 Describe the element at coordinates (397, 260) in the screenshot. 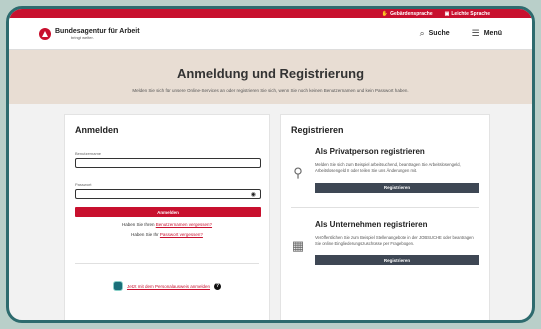

I see `register-business-button: Registrieren` at that location.